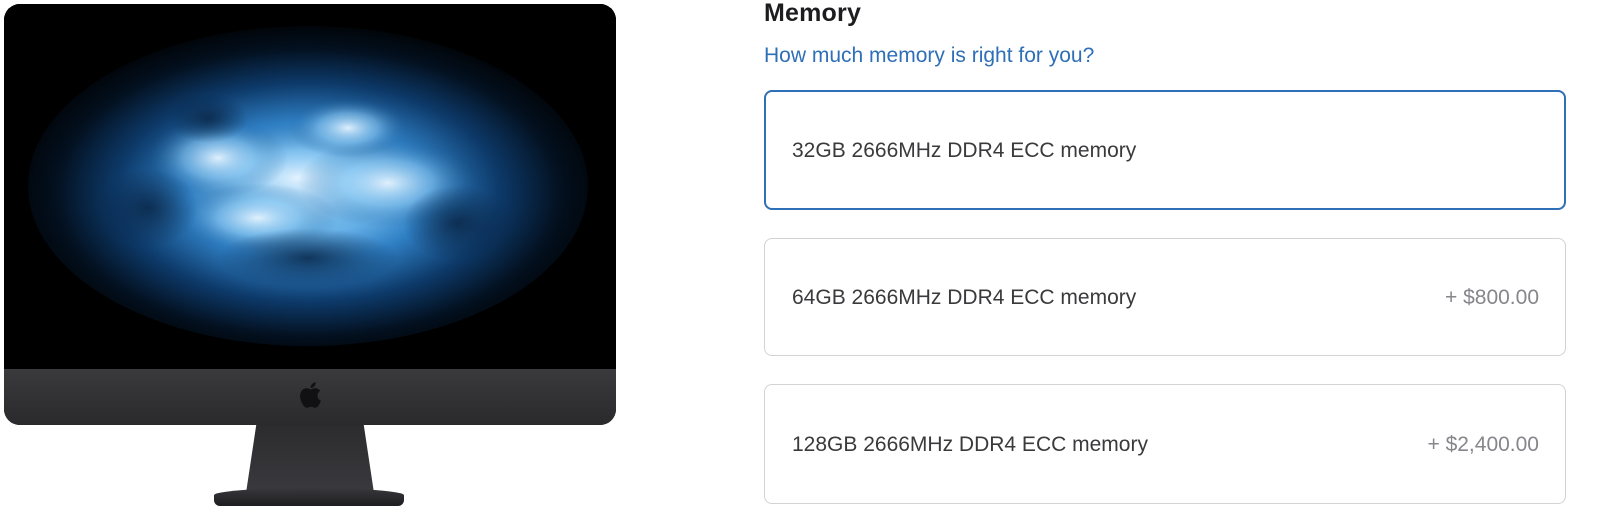  I want to click on imac-chin, so click(310, 397).